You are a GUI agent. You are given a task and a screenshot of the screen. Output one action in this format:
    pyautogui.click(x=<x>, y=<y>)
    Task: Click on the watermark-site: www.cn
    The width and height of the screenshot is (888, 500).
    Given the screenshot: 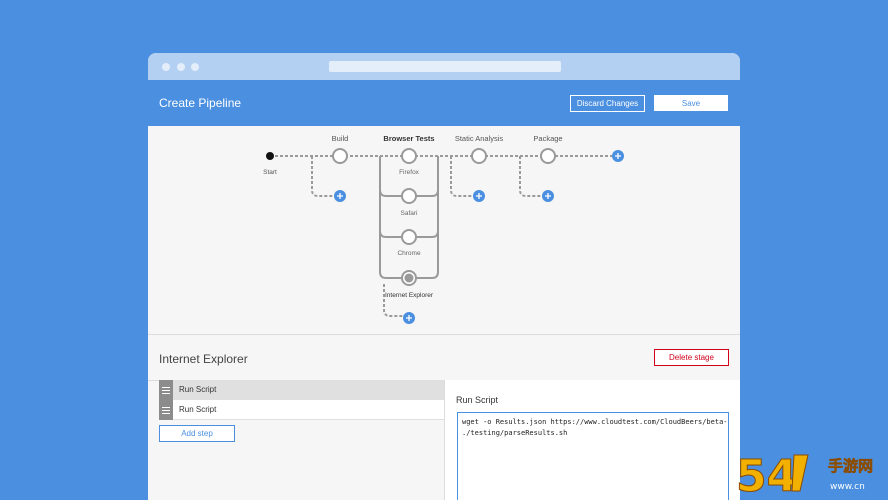 What is the action you would take?
    pyautogui.click(x=847, y=487)
    